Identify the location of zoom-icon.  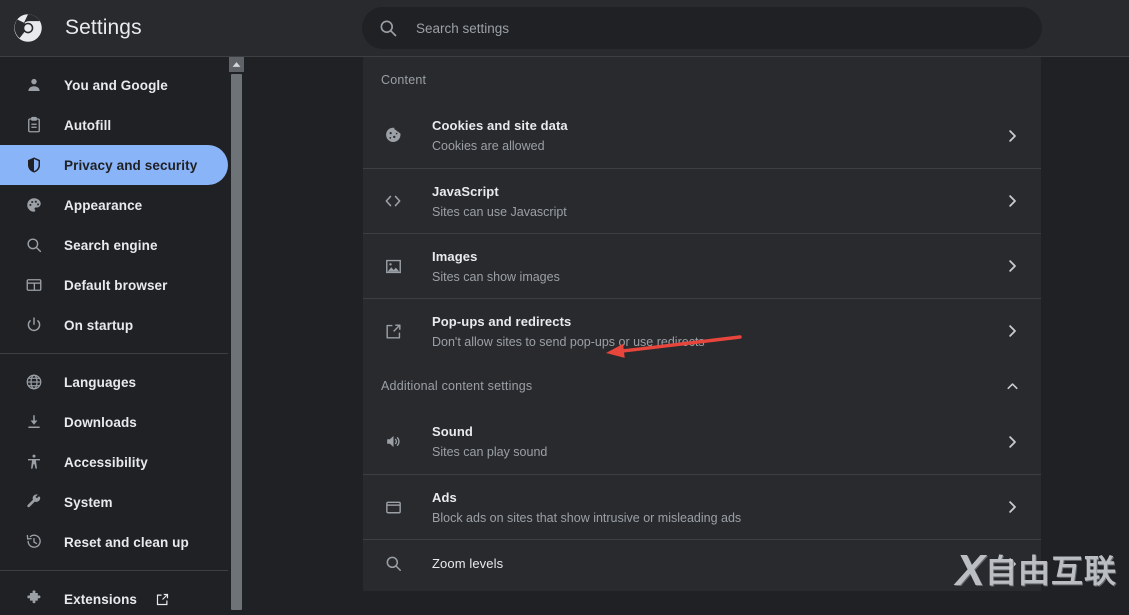
(393, 564).